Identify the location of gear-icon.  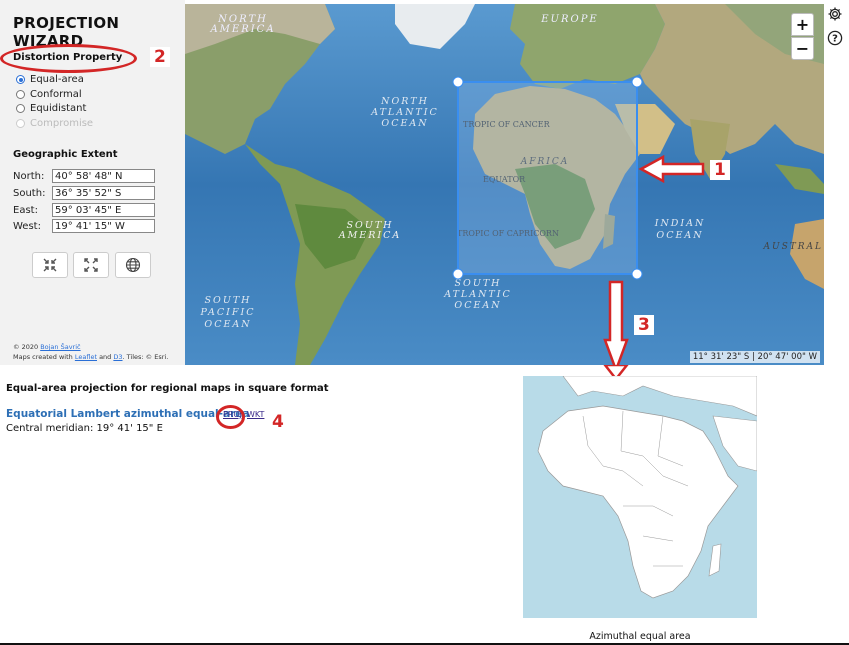
(835, 14).